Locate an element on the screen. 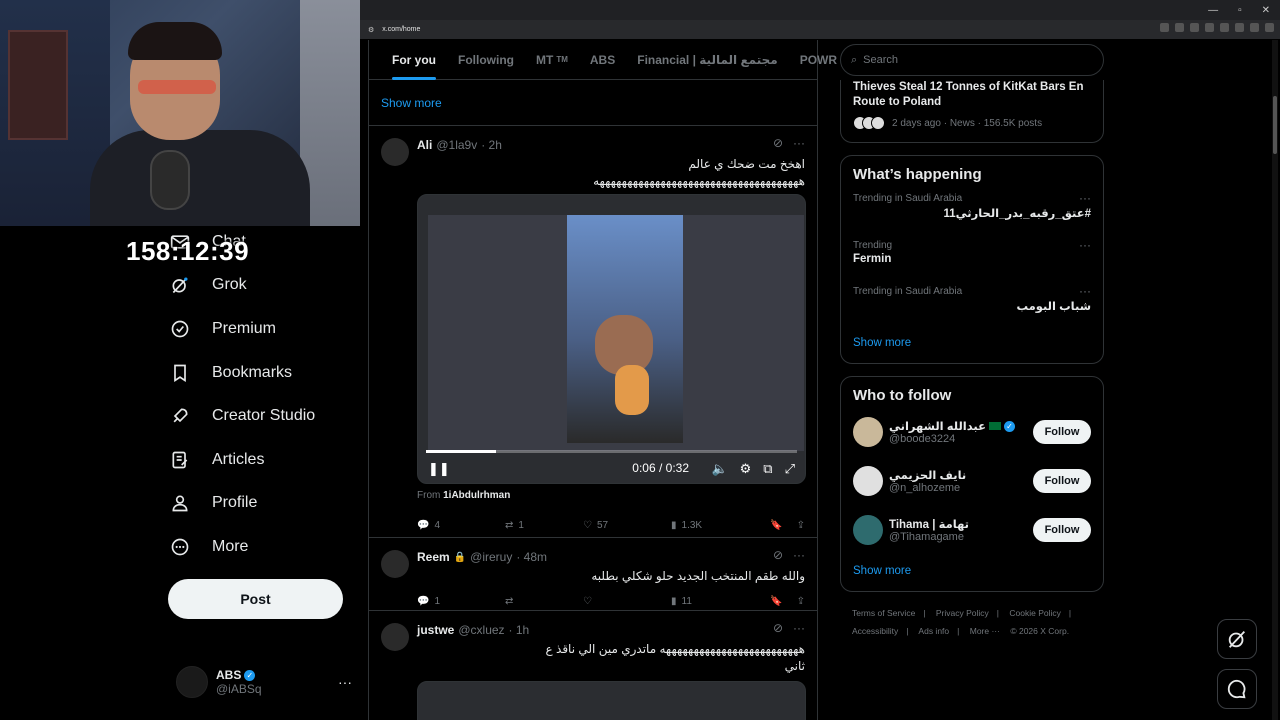 This screenshot has height=720, width=1280. footer-link-more: More ··· is located at coordinates (985, 631).